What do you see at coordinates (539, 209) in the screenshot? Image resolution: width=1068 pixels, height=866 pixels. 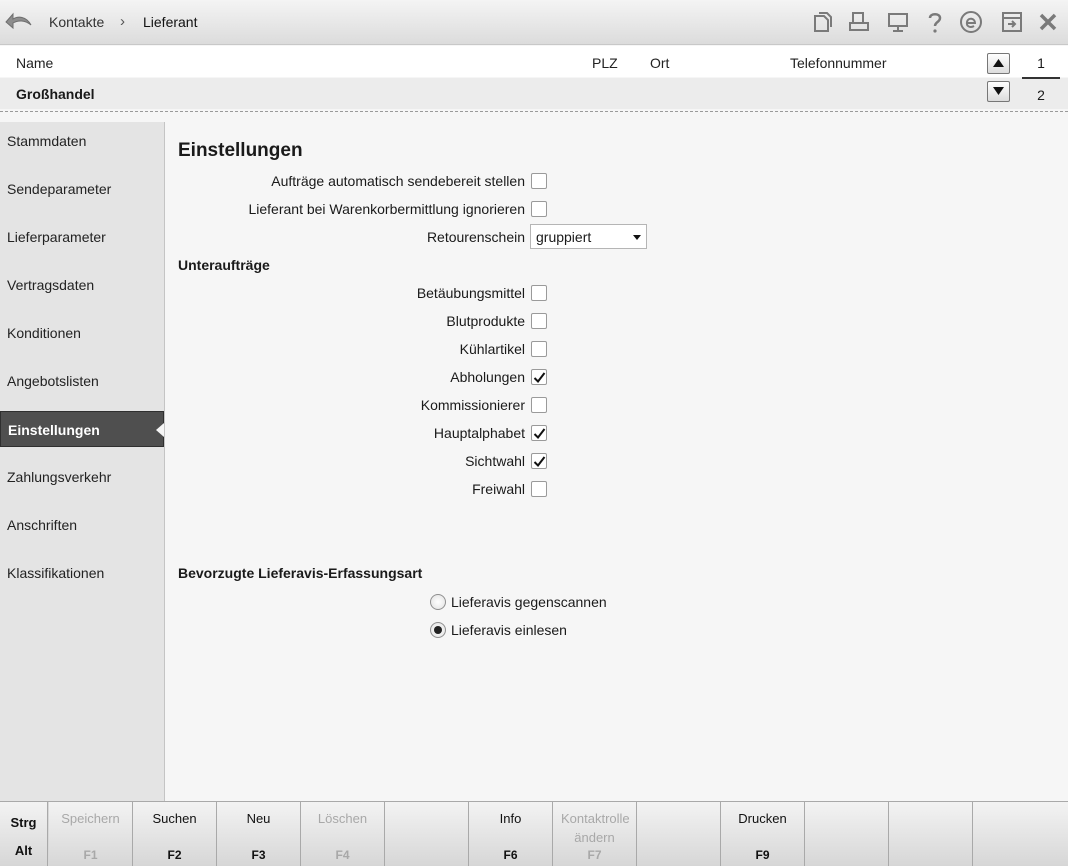 I see `checkbox-ignore-cart` at bounding box center [539, 209].